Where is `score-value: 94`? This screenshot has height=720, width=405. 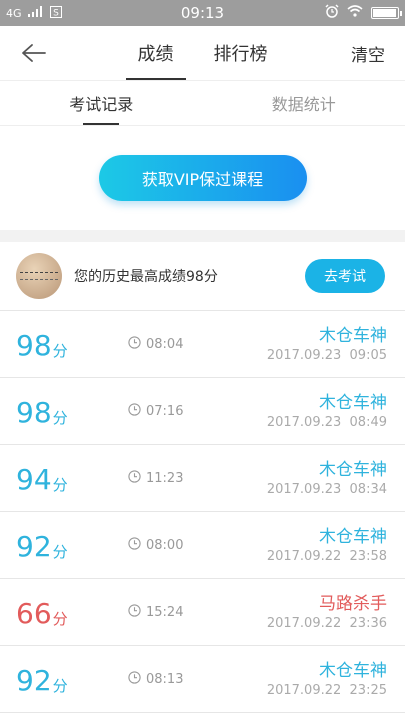 score-value: 94 is located at coordinates (34, 479).